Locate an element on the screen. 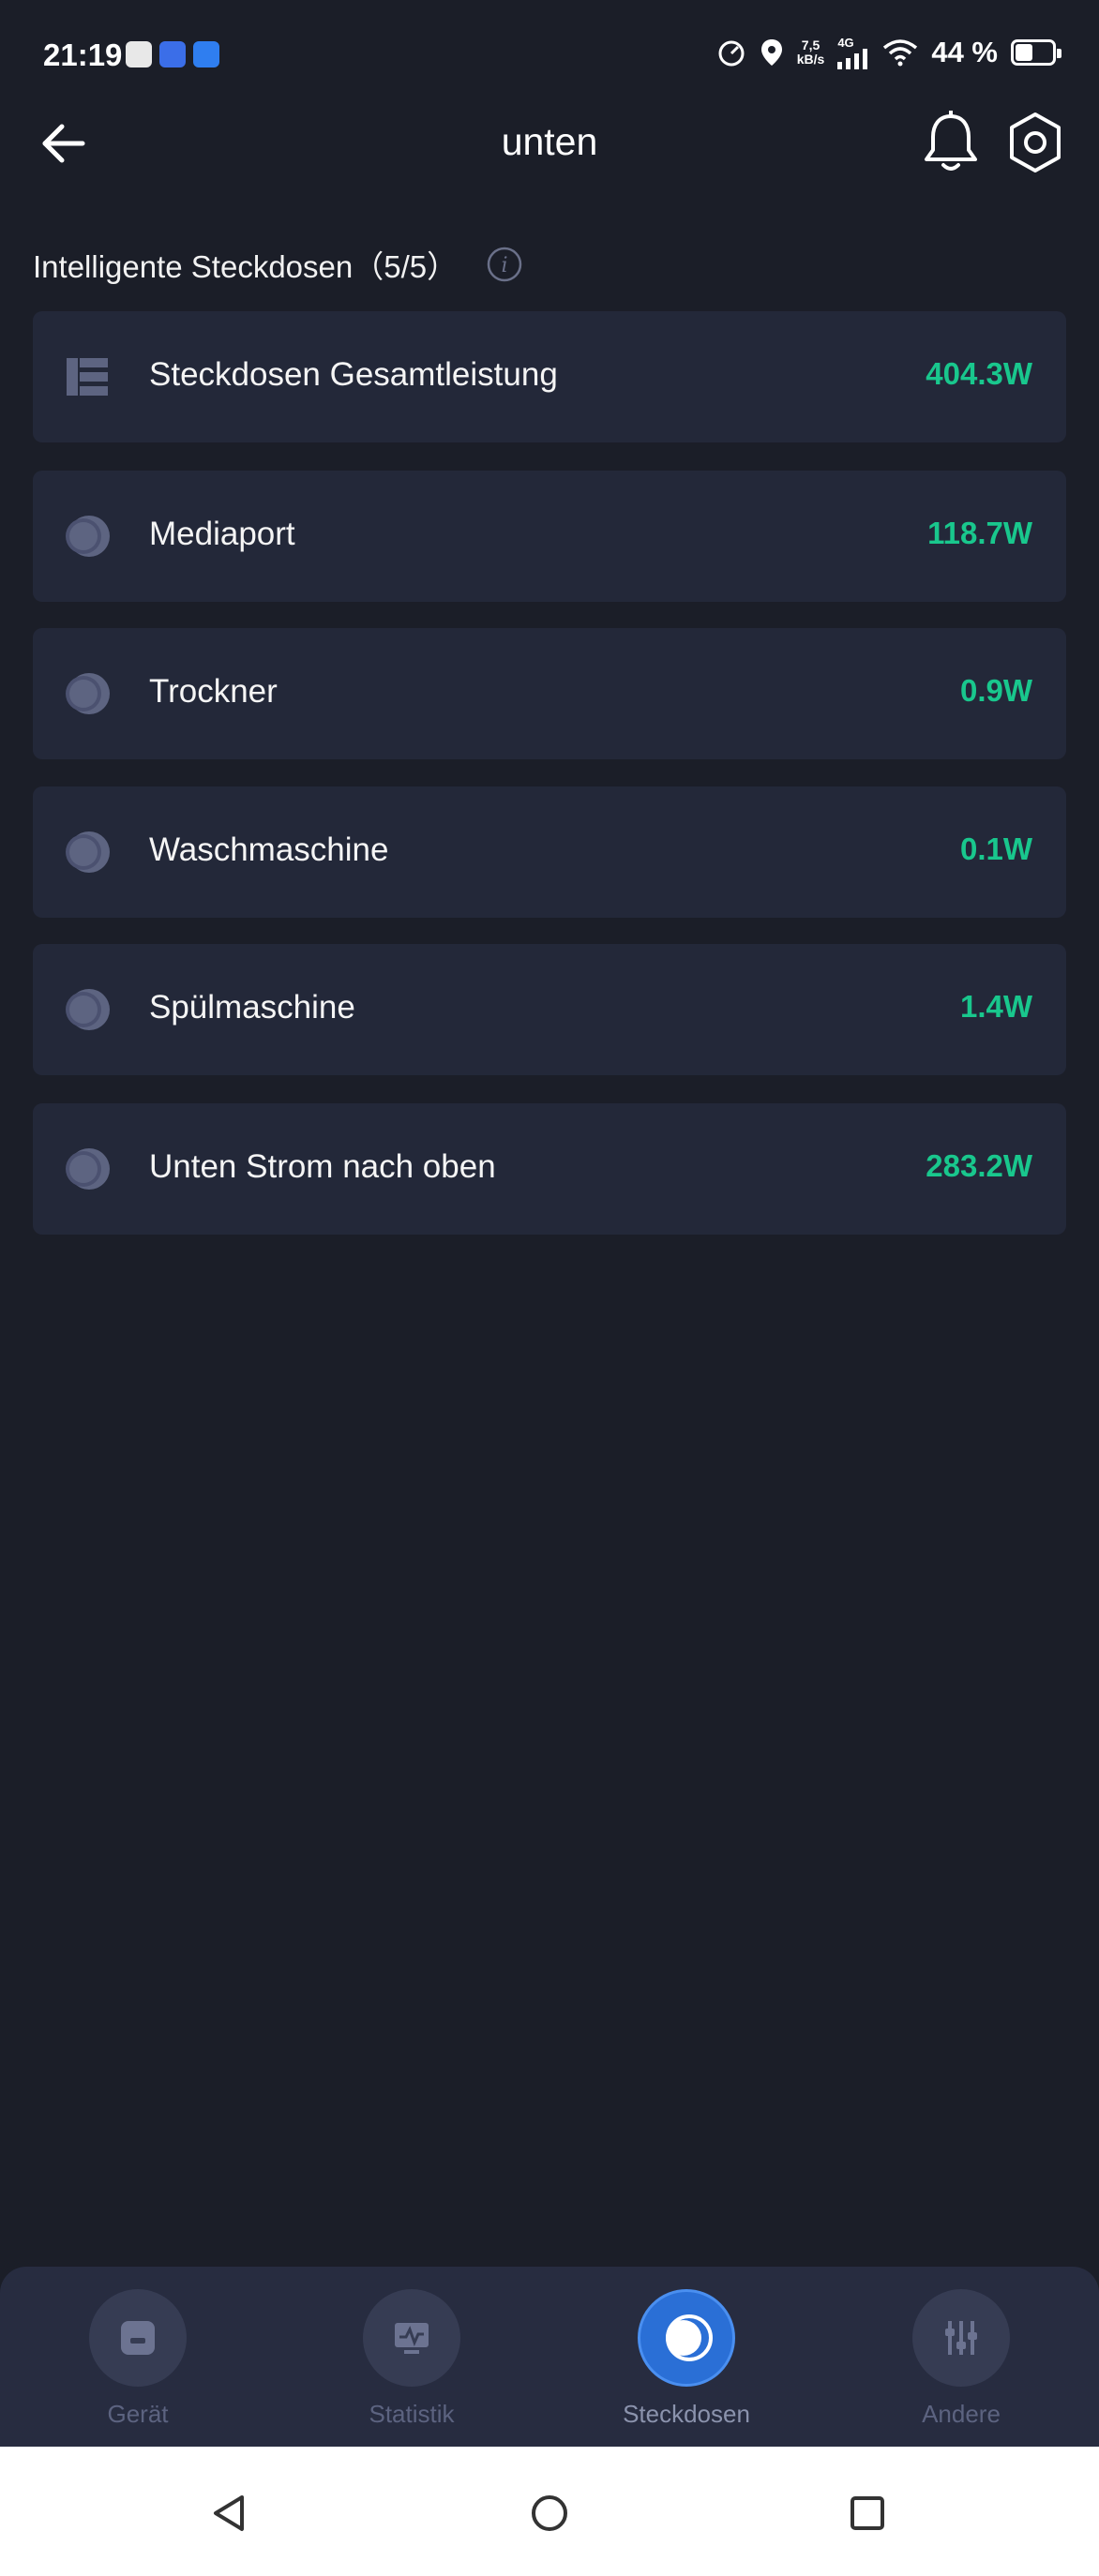 The height and width of the screenshot is (2576, 1099). socket-label: Waschmaschine is located at coordinates (269, 850).